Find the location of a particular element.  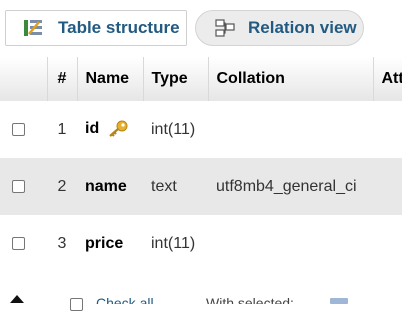

header-number: # is located at coordinates (62, 79).